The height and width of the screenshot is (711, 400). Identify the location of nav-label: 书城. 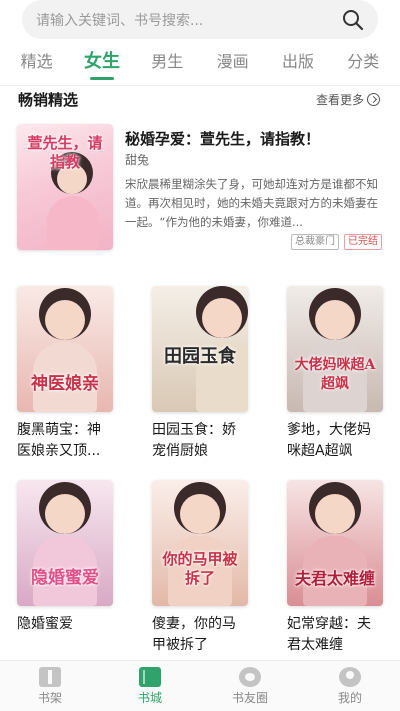
(149, 697).